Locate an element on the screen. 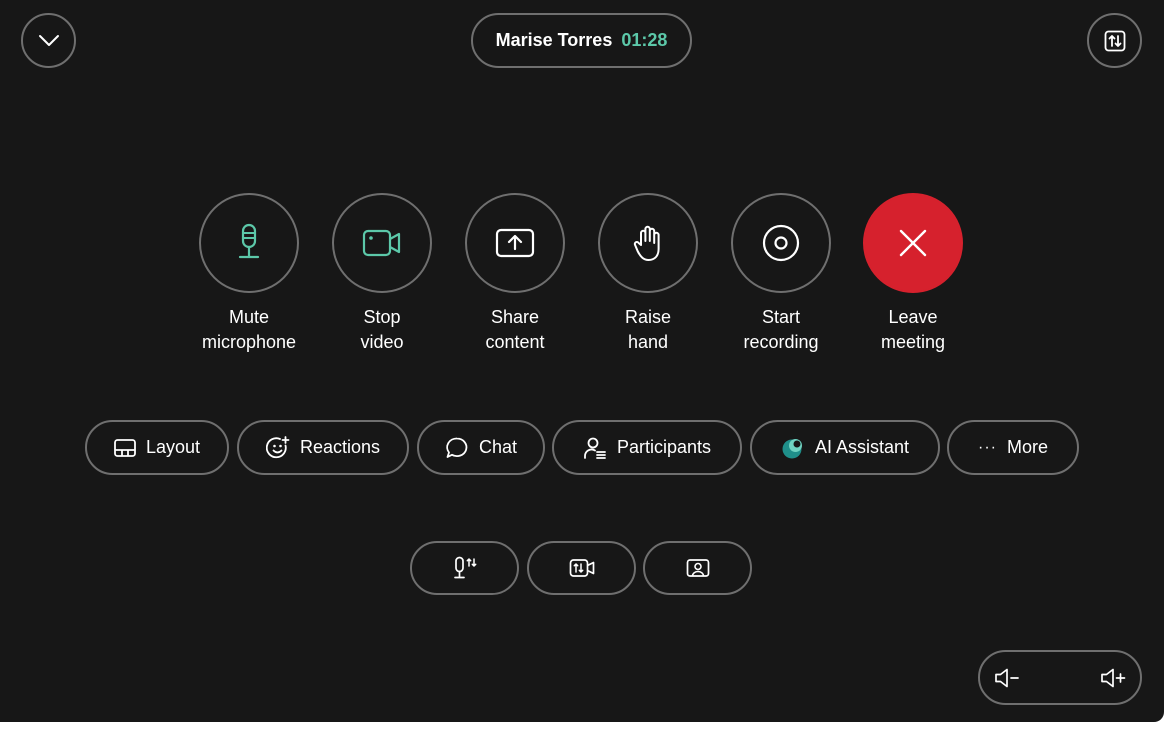  video-label-line2: video is located at coordinates (382, 342).